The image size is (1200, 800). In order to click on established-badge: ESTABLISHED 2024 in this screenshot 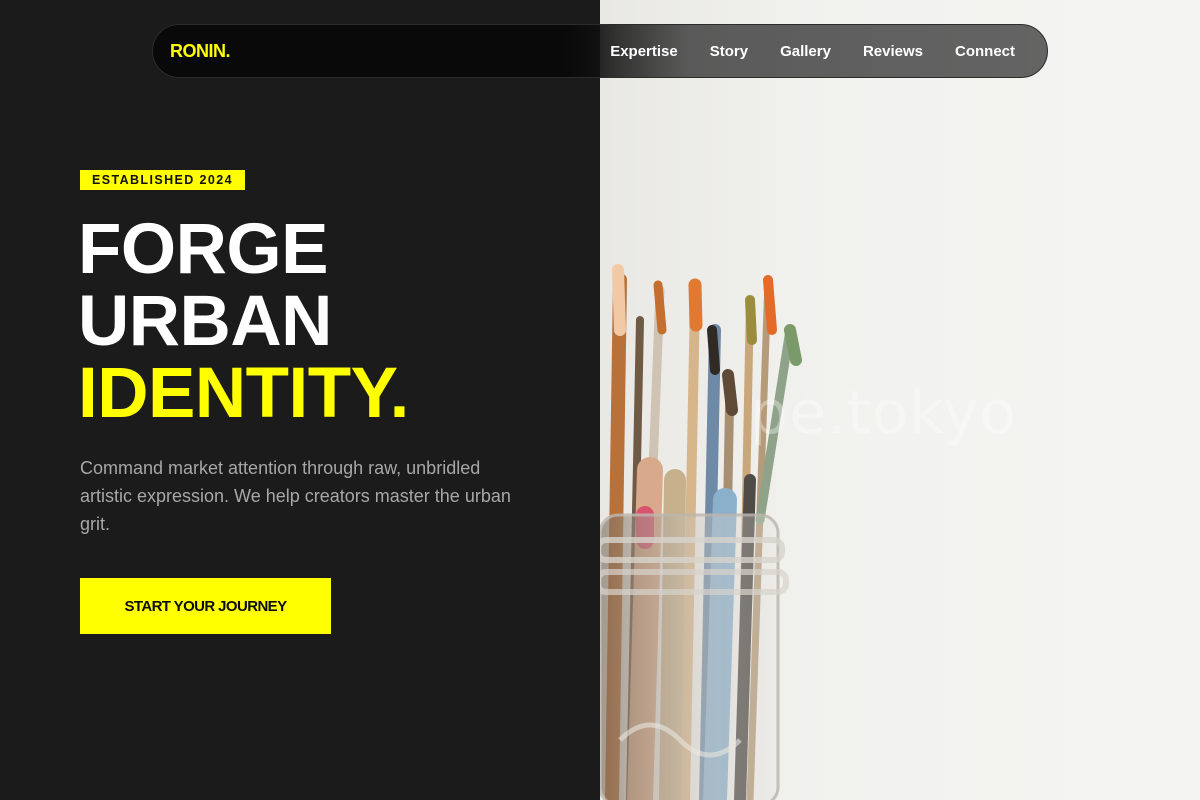, I will do `click(162, 180)`.